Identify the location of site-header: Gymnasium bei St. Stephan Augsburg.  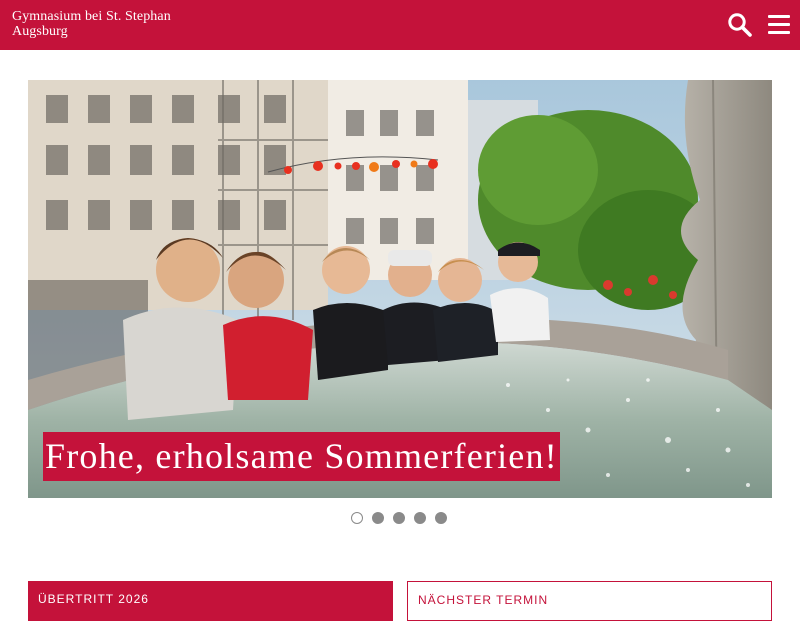
(400, 25).